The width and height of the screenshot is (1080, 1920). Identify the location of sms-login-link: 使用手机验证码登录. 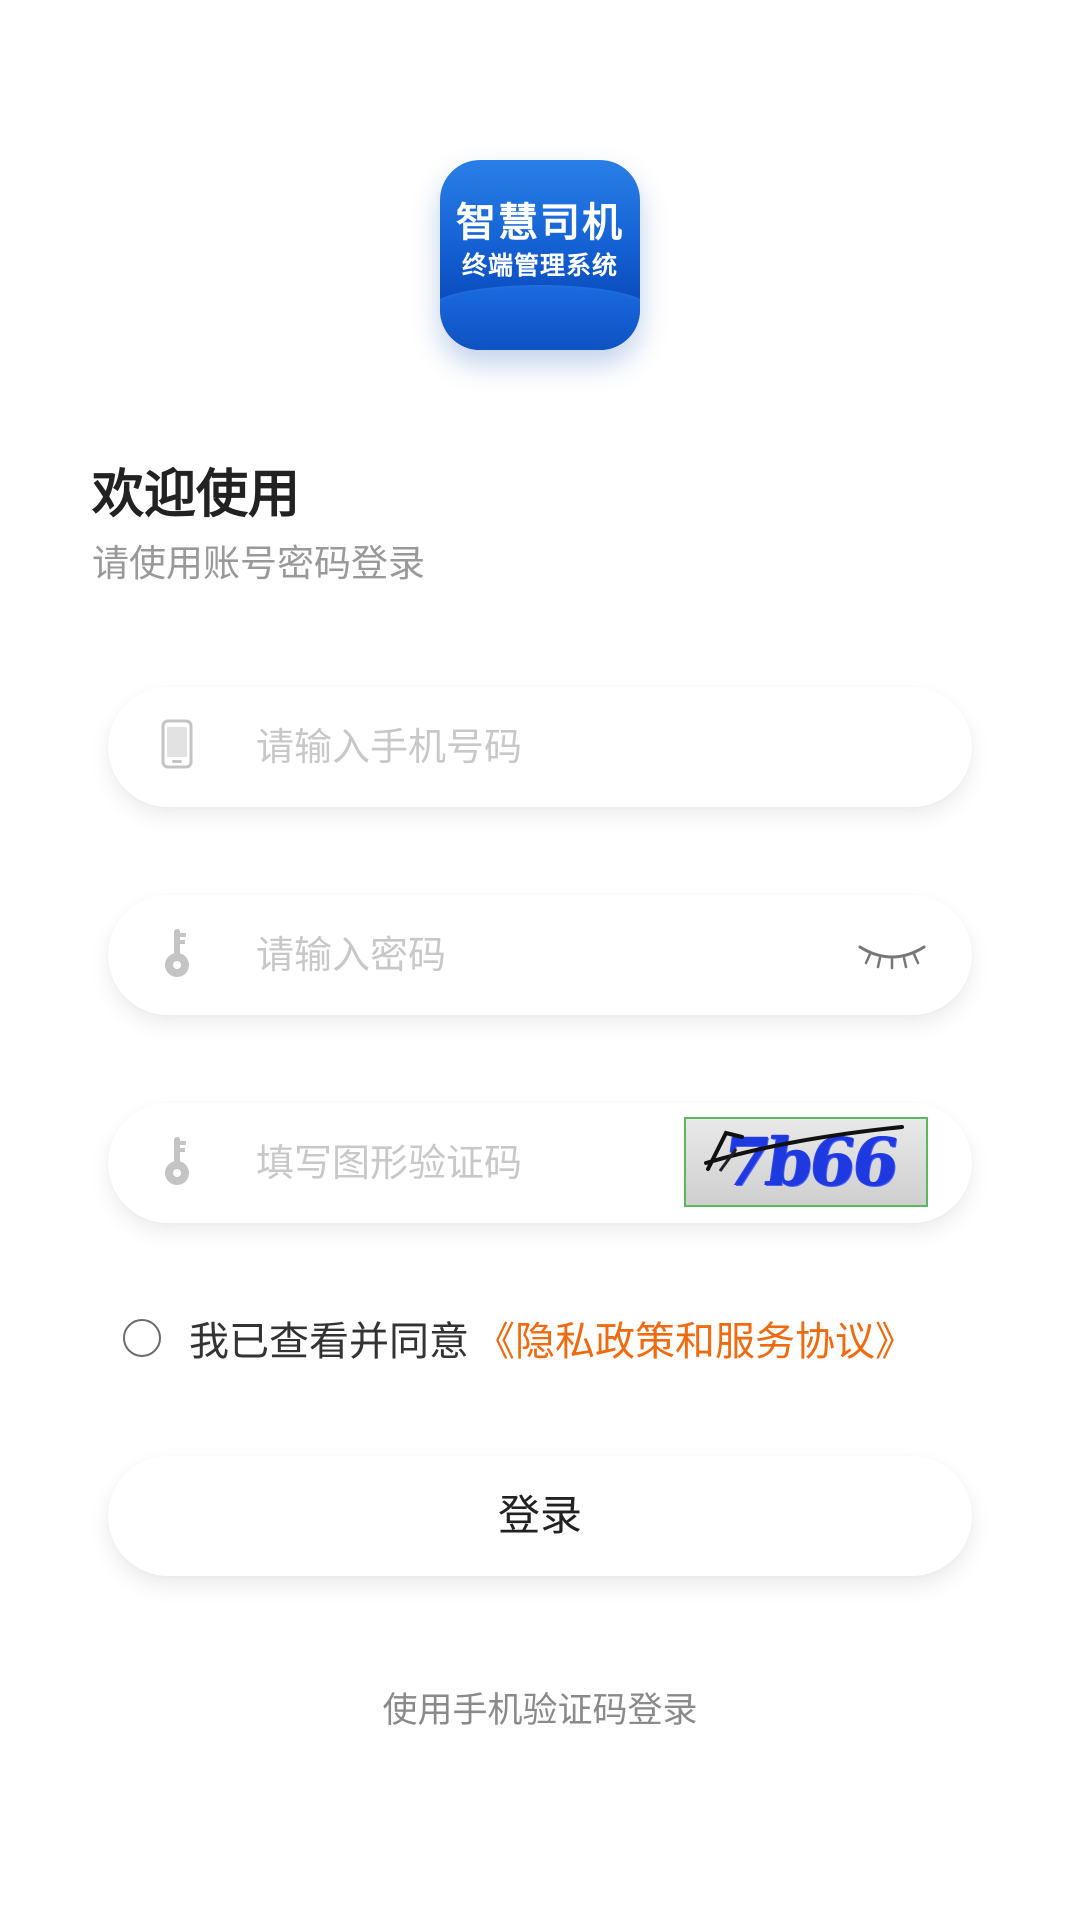
(540, 1707).